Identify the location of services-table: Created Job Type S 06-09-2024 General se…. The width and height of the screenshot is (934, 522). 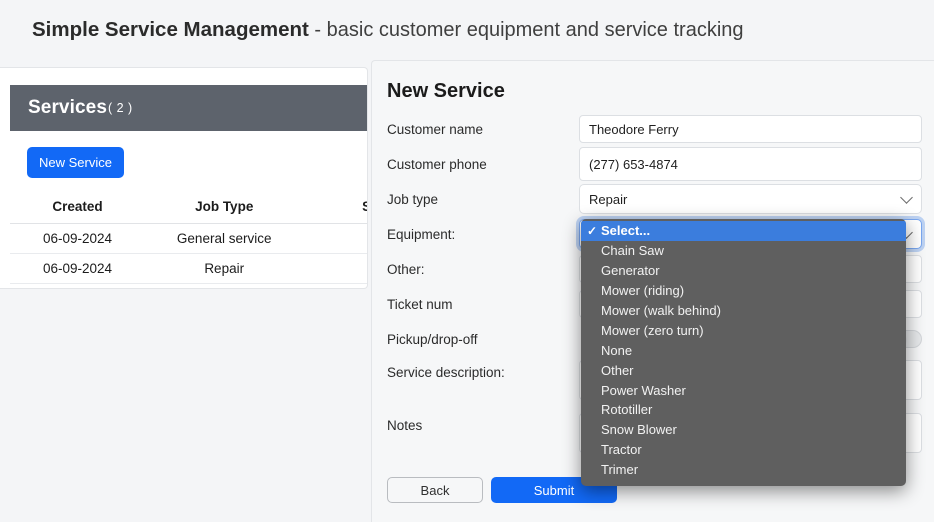
(188, 239).